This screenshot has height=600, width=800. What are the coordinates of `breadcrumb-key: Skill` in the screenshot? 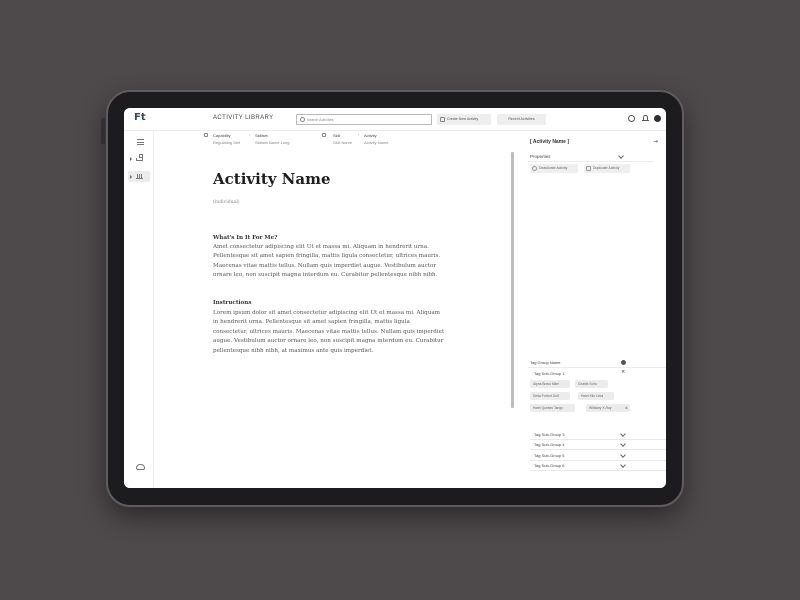 It's located at (337, 135).